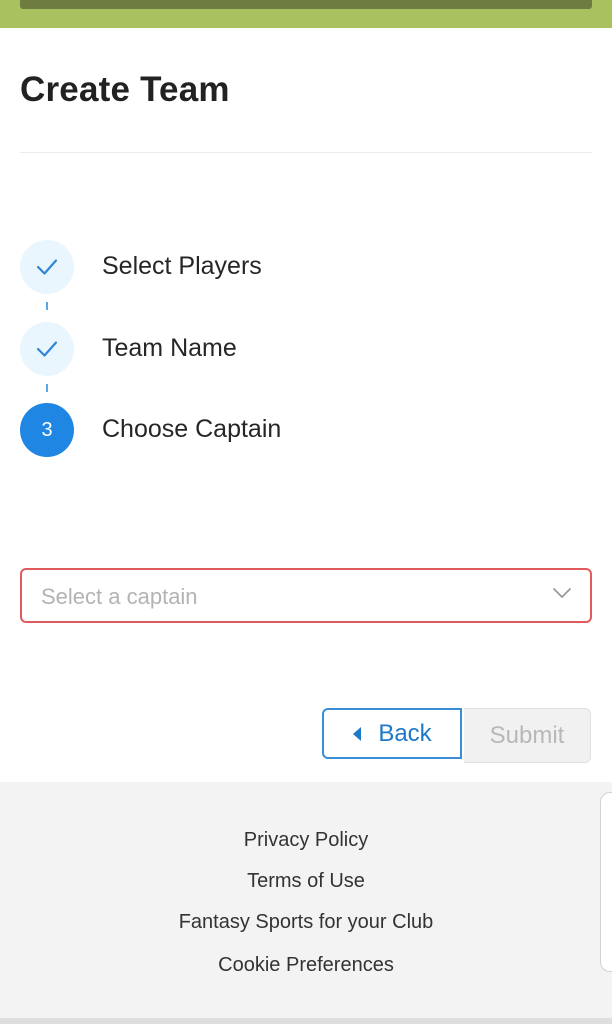  I want to click on banner-image, so click(306, 4).